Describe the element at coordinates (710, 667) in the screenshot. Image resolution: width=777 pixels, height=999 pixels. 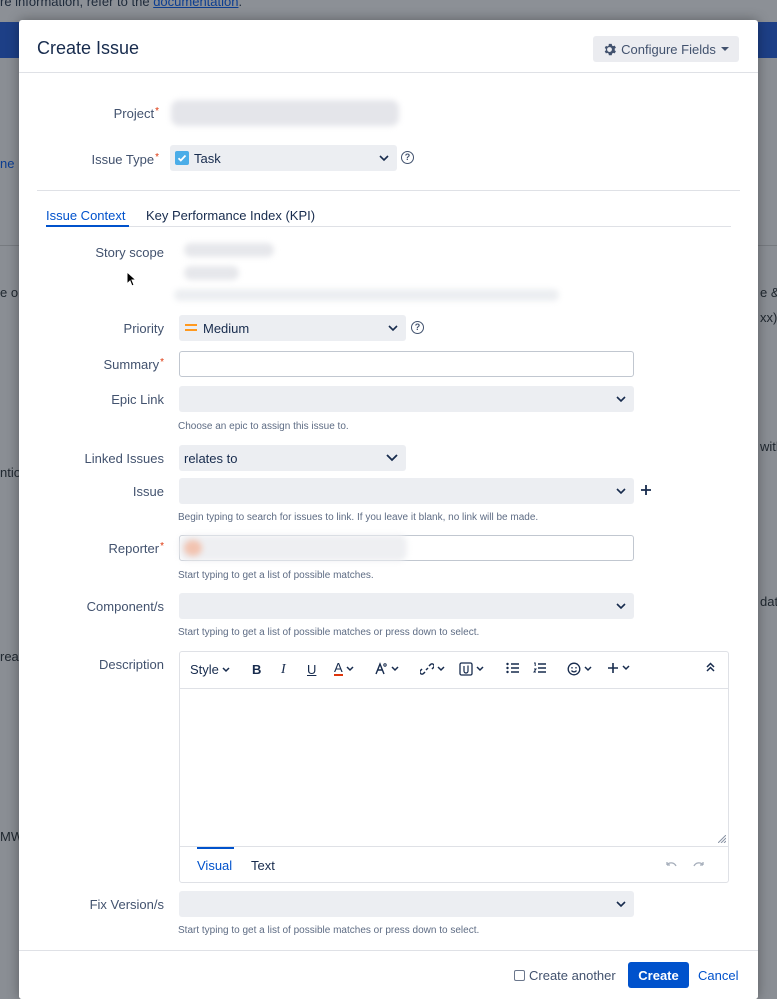
I see `collapse-toolbar-button` at that location.